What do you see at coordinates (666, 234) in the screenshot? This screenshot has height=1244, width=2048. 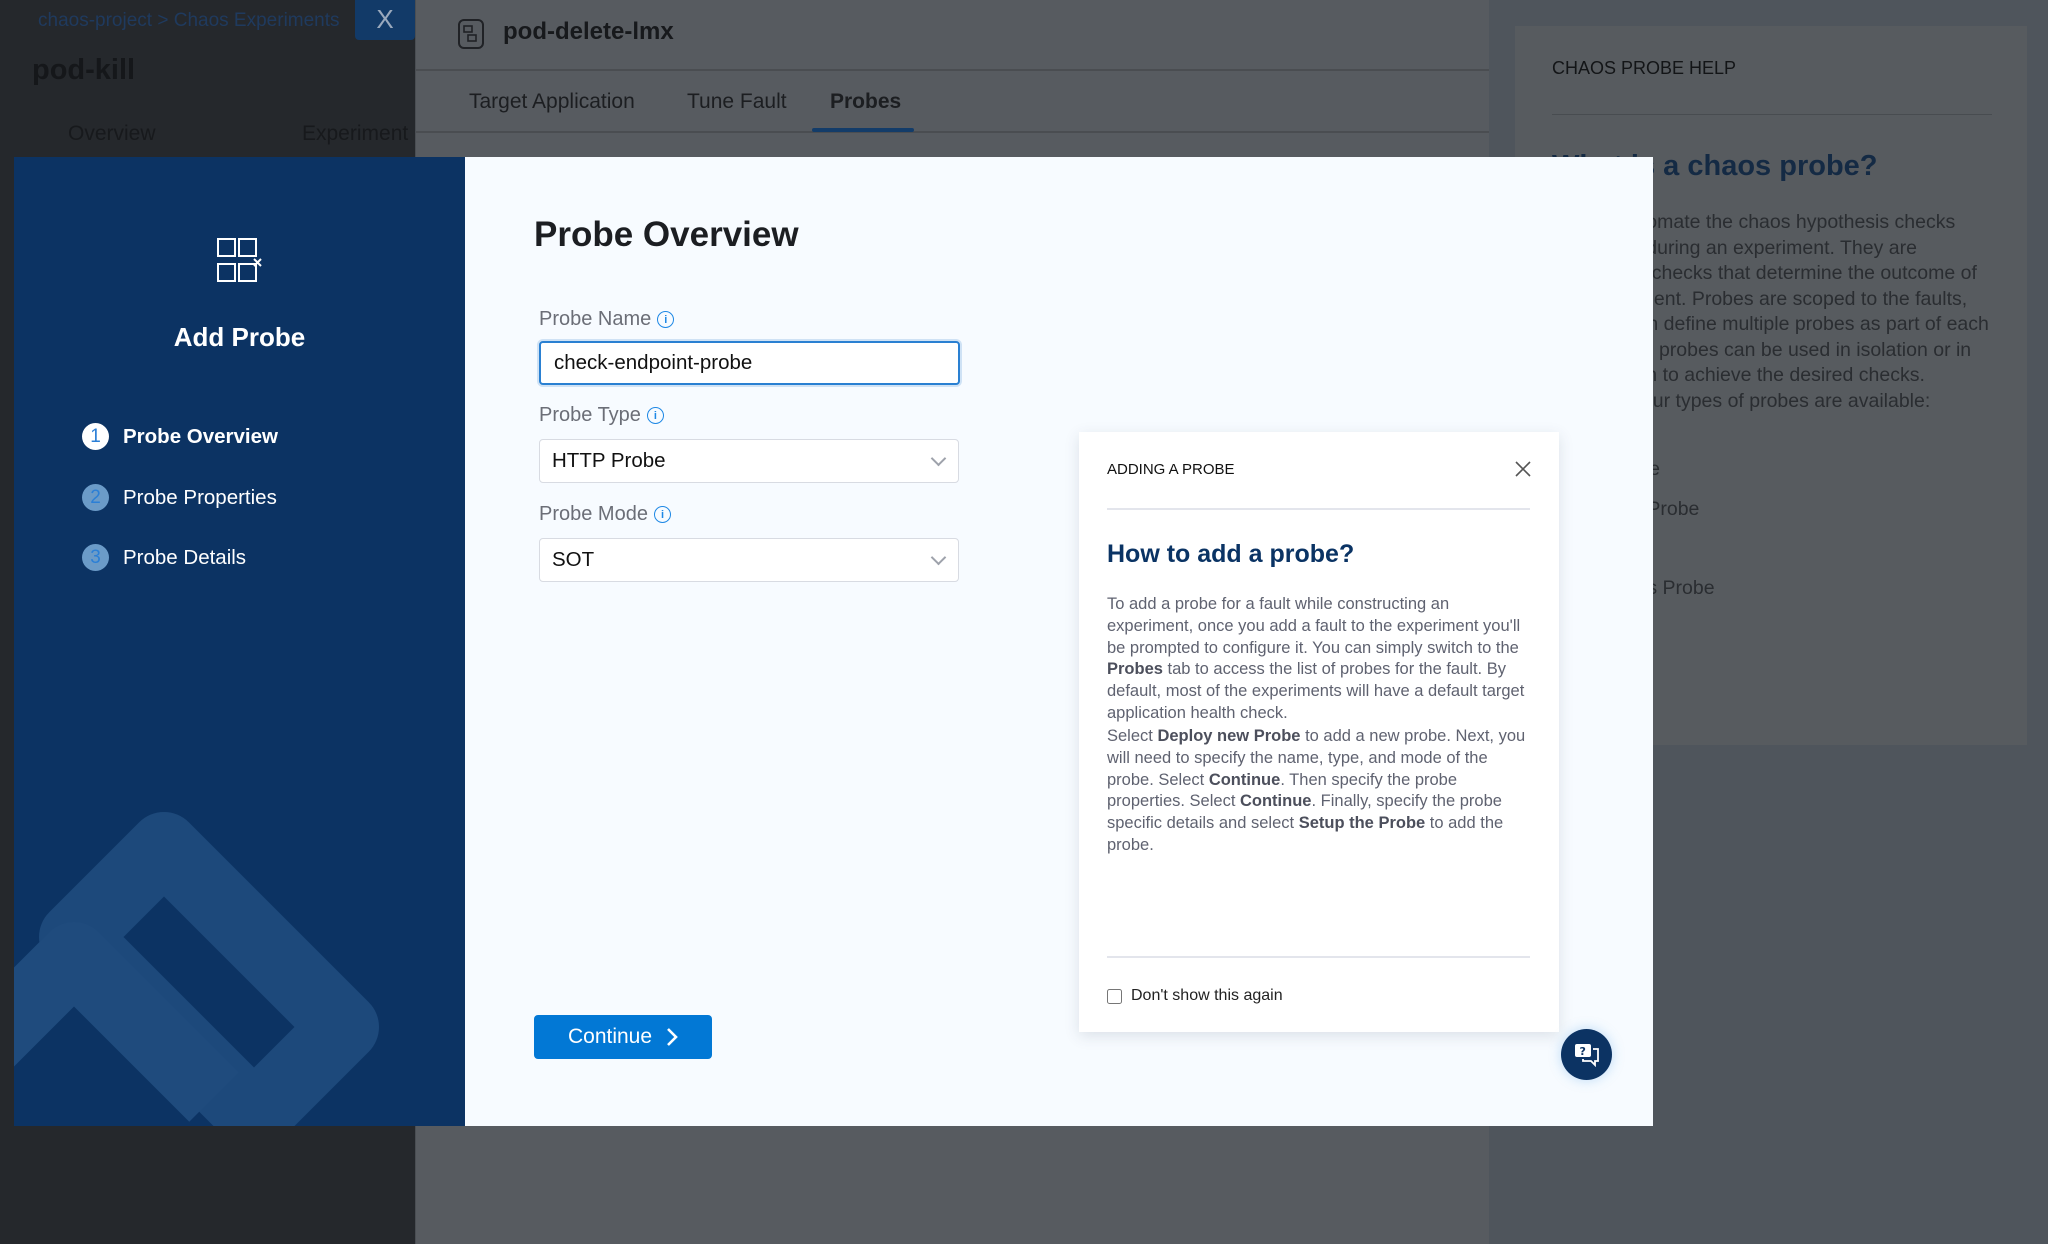 I see `page-title: Probe Overview` at bounding box center [666, 234].